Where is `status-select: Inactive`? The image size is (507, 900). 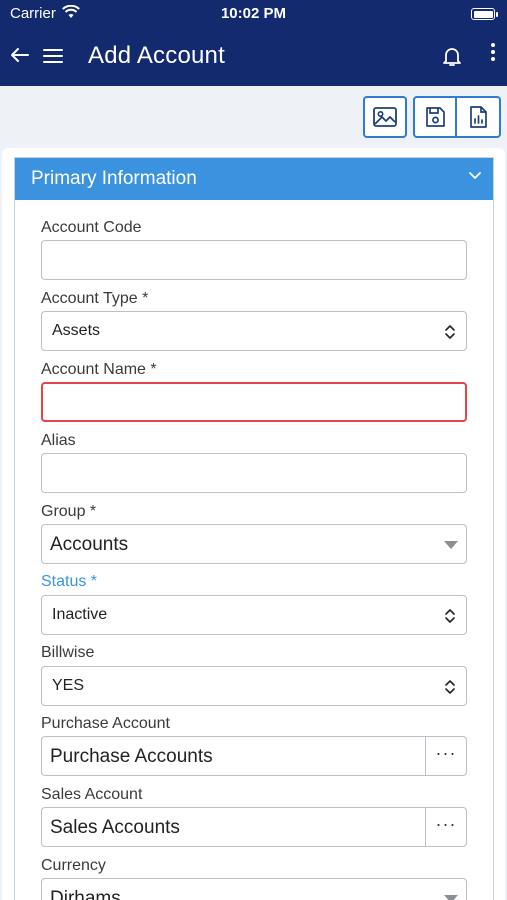
status-select: Inactive is located at coordinates (254, 615).